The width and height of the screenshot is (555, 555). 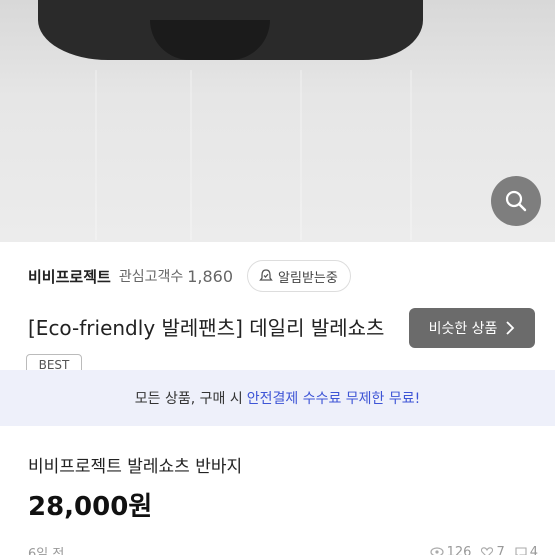 What do you see at coordinates (510, 328) in the screenshot?
I see `chevron-right-icon` at bounding box center [510, 328].